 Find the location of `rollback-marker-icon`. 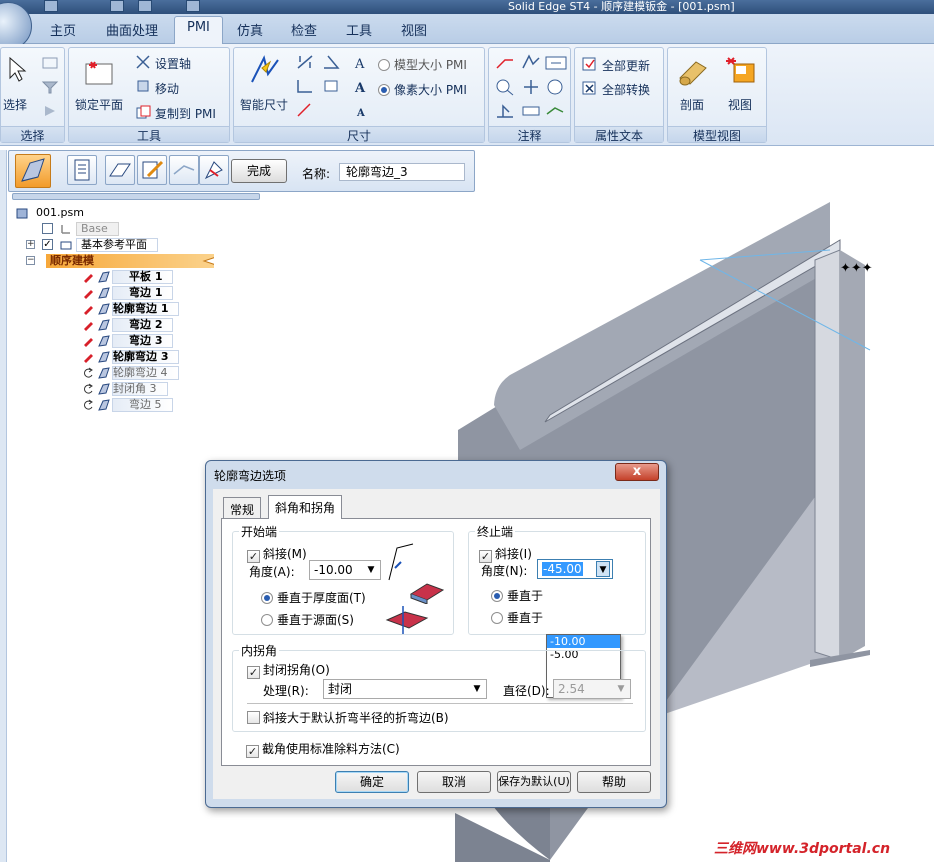

rollback-marker-icon is located at coordinates (208, 261).